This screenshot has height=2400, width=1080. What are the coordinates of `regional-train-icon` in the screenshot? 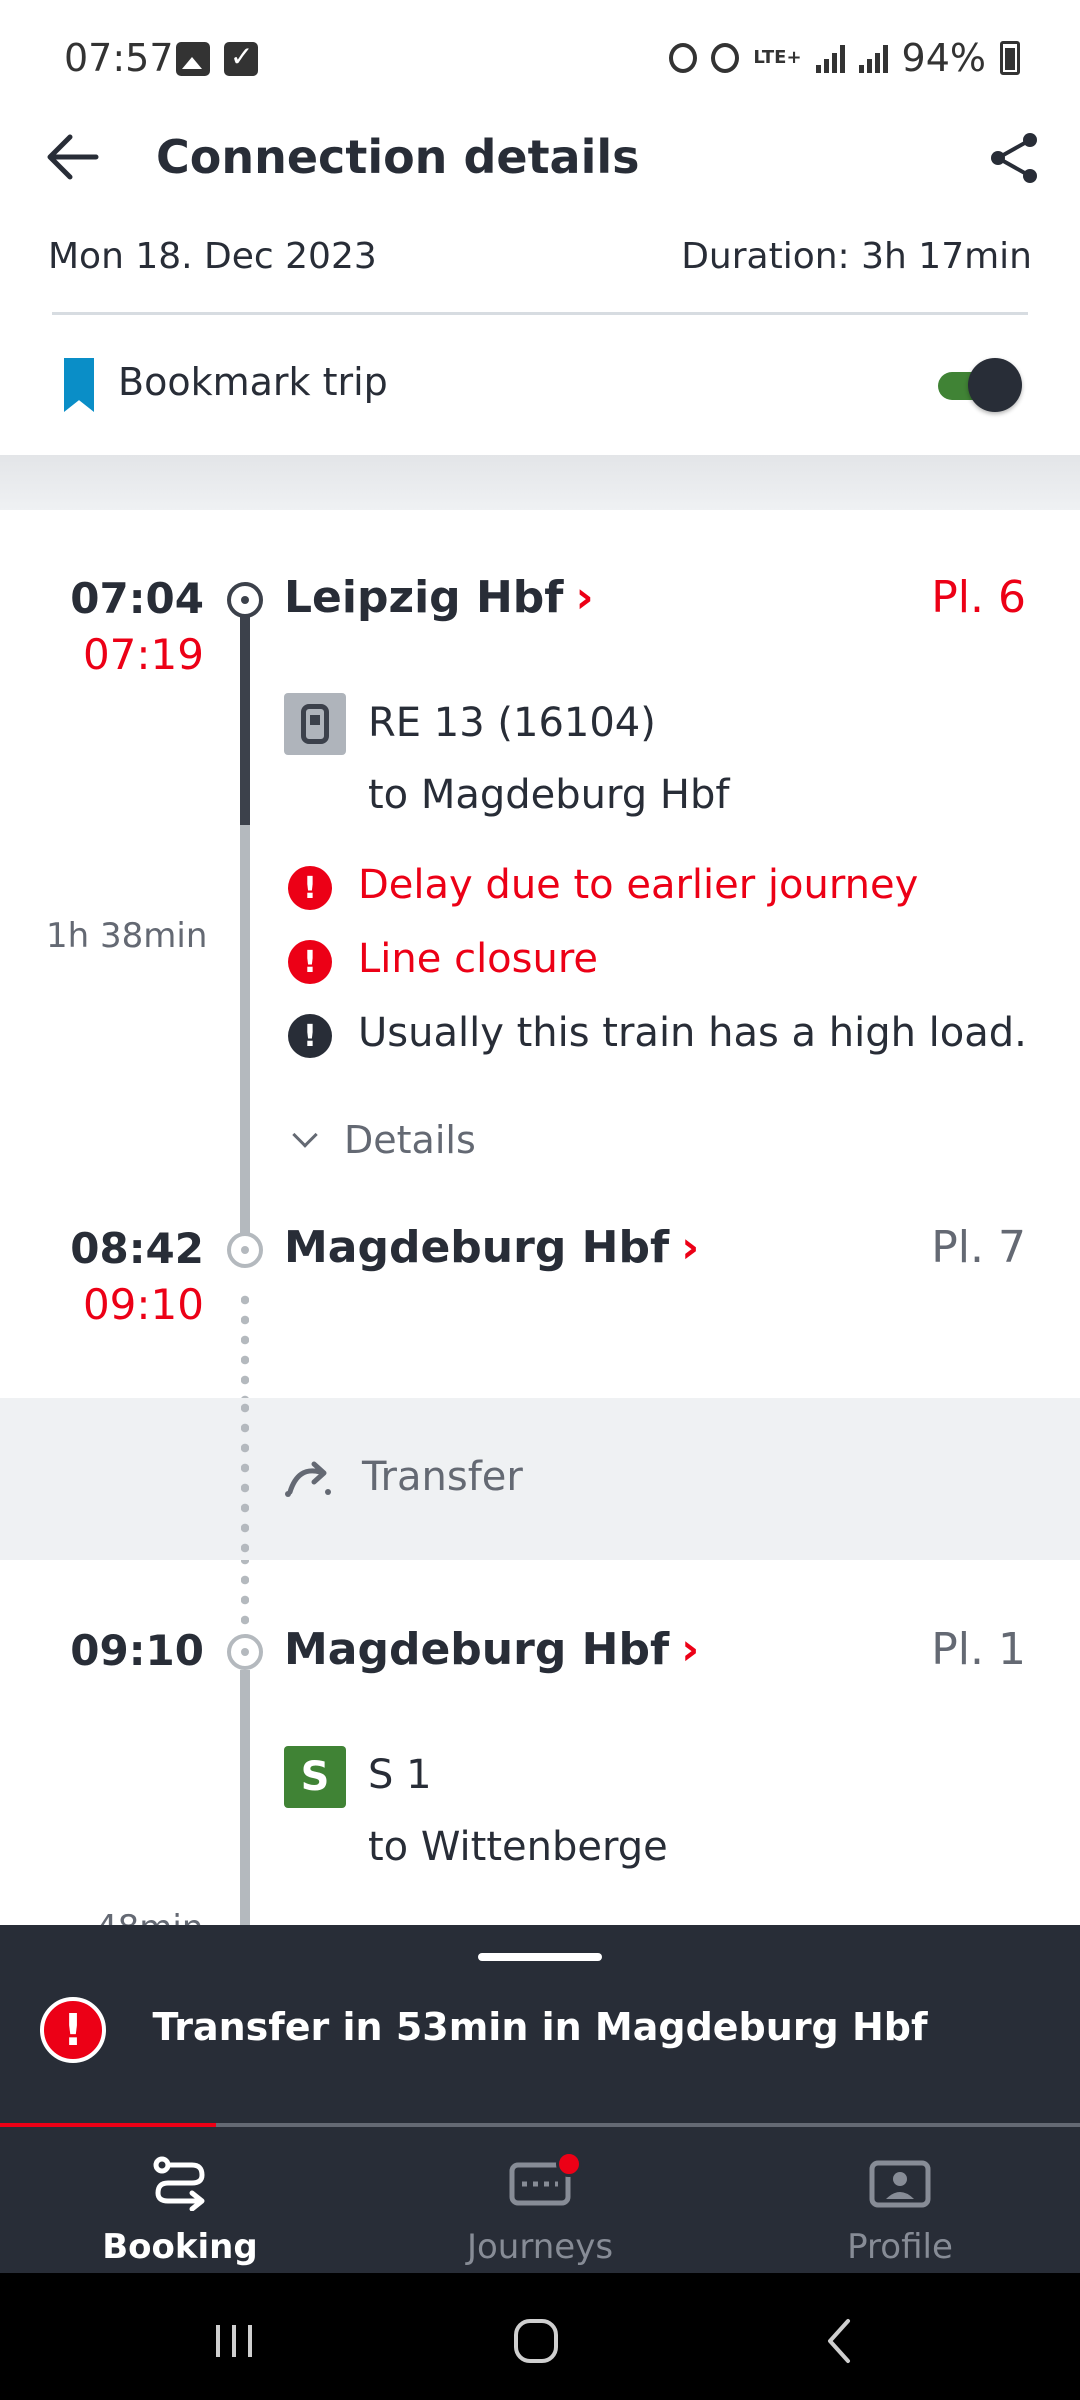 It's located at (315, 724).